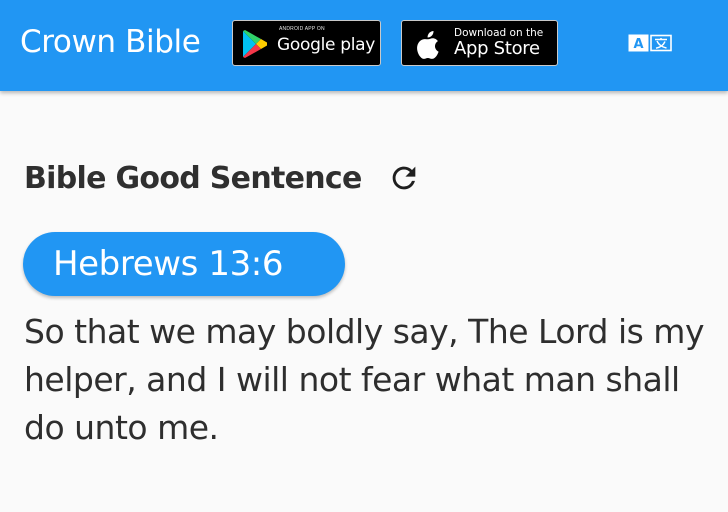  I want to click on section-title: Bible Good Sentence, so click(193, 178).